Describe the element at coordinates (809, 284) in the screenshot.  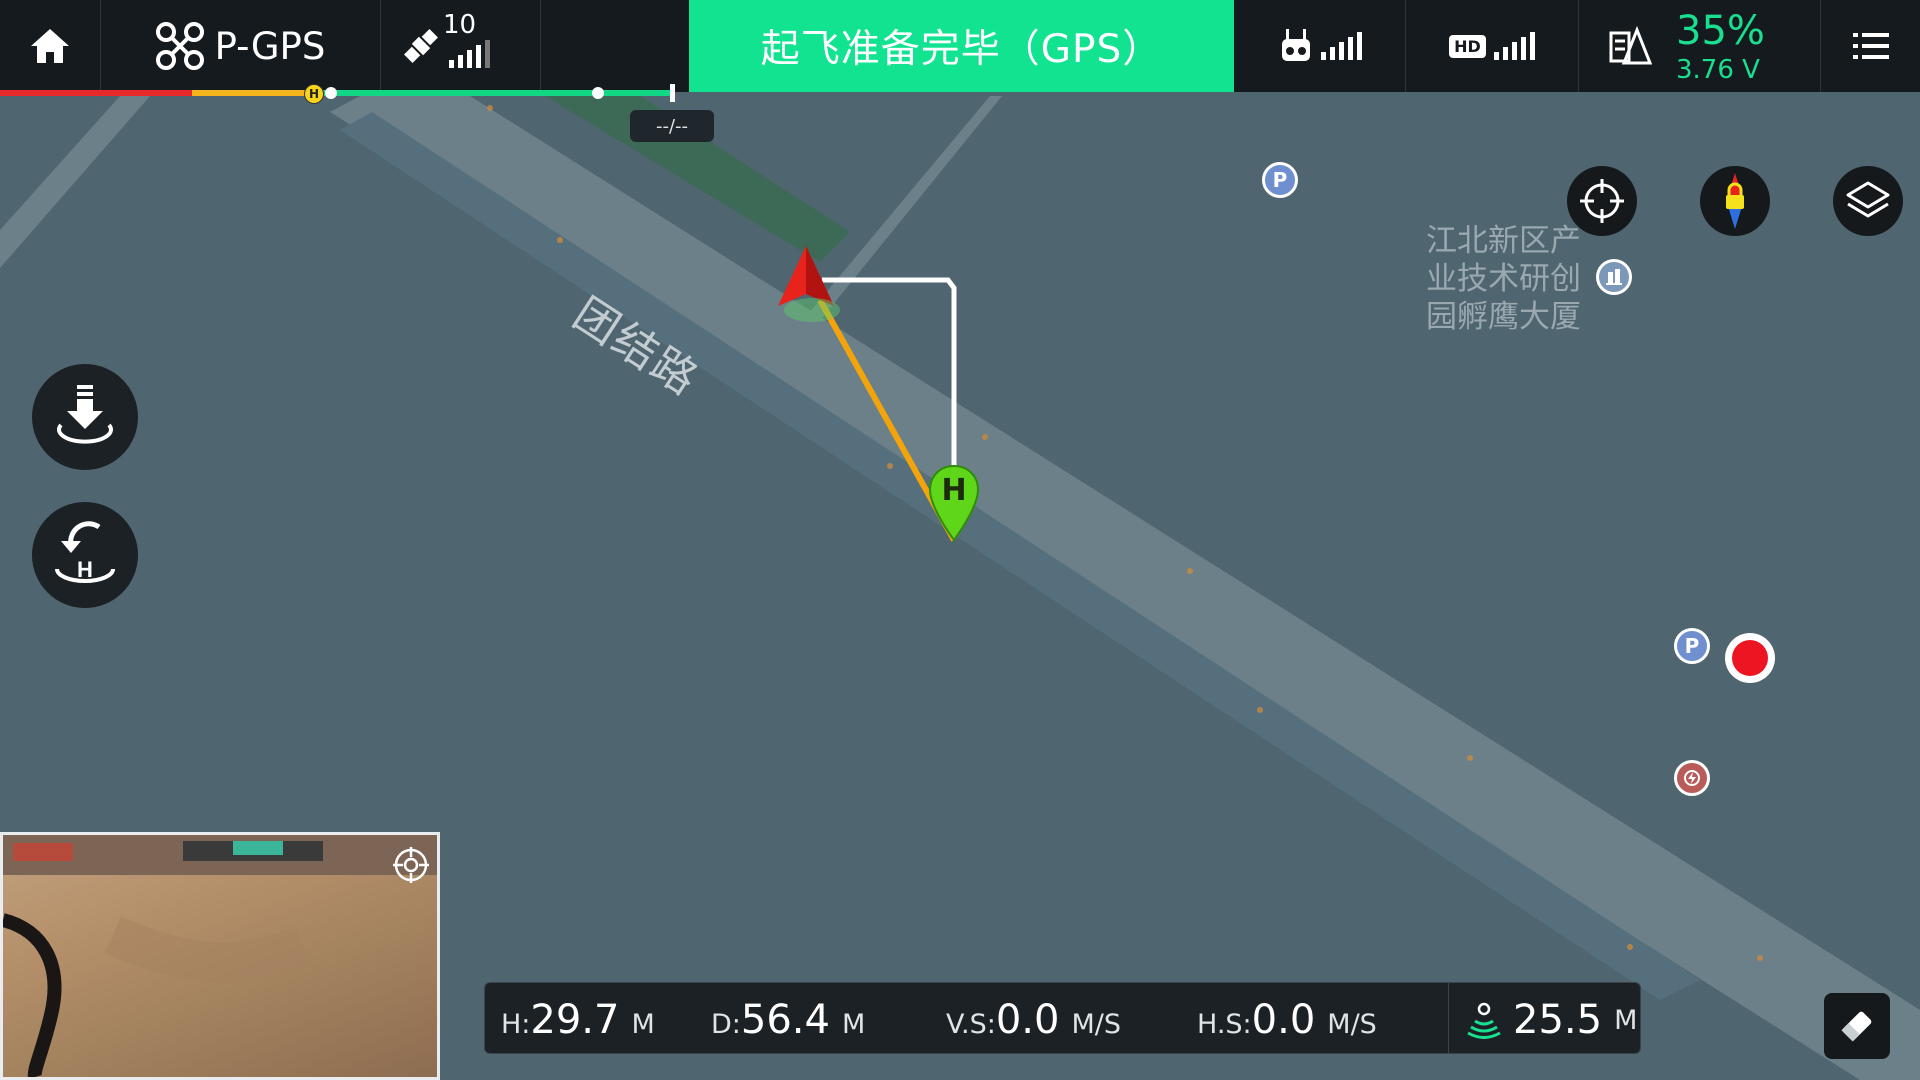
I see `aircraft-marker` at that location.